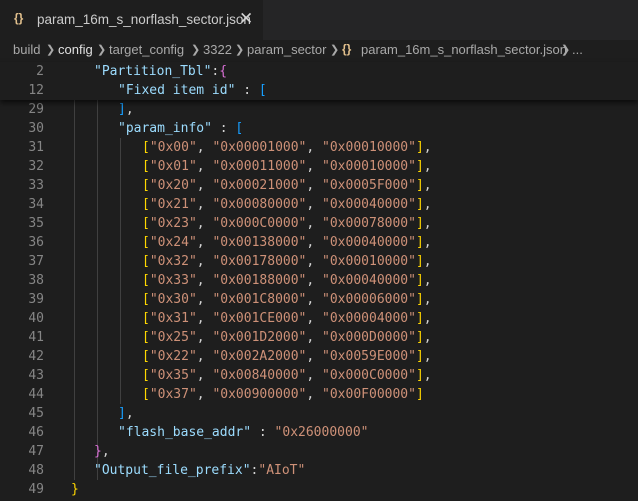 Image resolution: width=638 pixels, height=501 pixels. I want to click on code-line: 29 ],, so click(319, 109).